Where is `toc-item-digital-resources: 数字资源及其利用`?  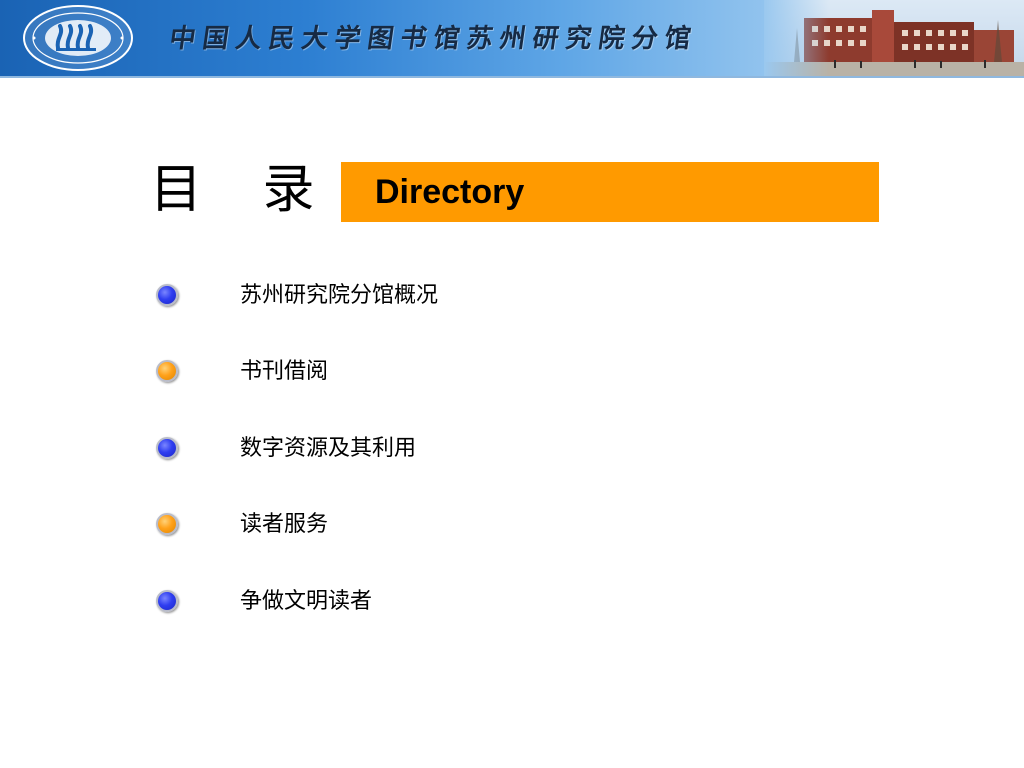
toc-item-digital-resources: 数字资源及其利用 is located at coordinates (364, 449).